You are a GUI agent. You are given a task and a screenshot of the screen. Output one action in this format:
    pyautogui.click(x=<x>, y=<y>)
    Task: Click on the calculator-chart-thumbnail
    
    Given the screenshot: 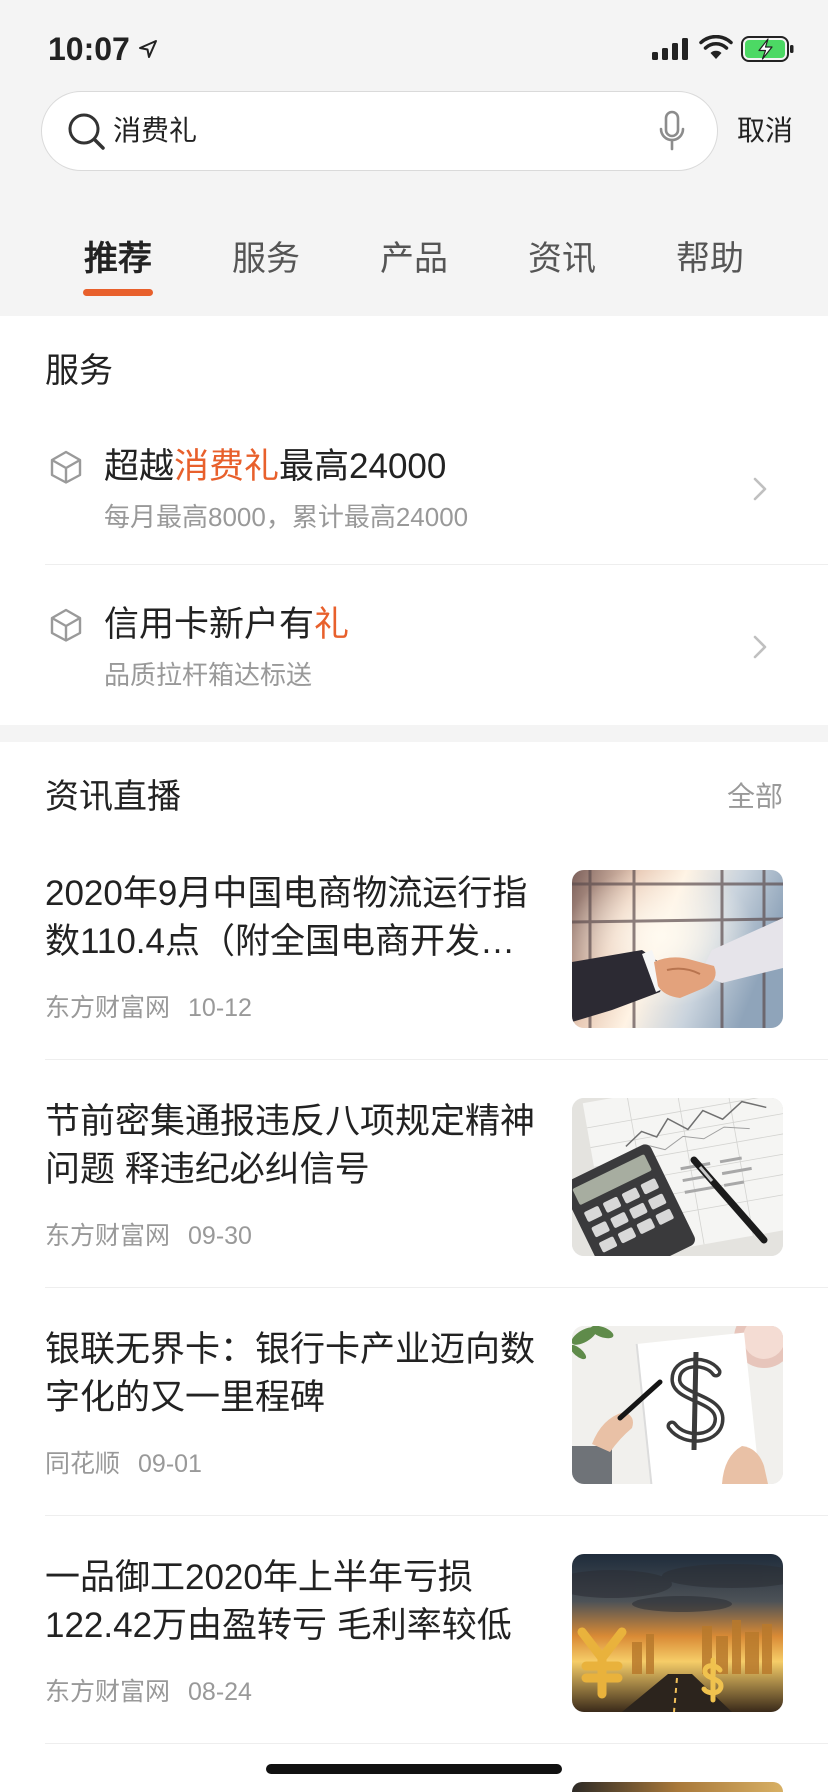 What is the action you would take?
    pyautogui.click(x=677, y=1177)
    